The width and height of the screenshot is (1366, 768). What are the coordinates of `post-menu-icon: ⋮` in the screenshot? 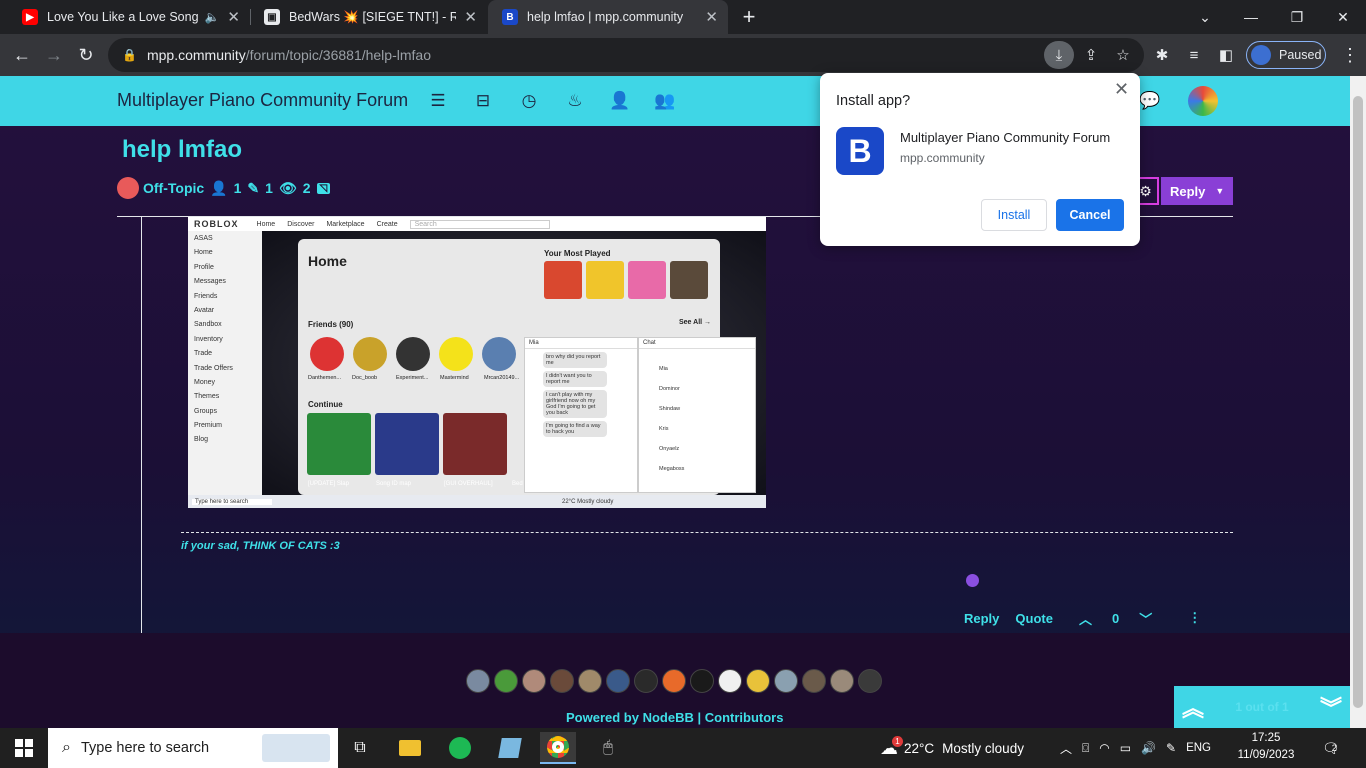 It's located at (1194, 618).